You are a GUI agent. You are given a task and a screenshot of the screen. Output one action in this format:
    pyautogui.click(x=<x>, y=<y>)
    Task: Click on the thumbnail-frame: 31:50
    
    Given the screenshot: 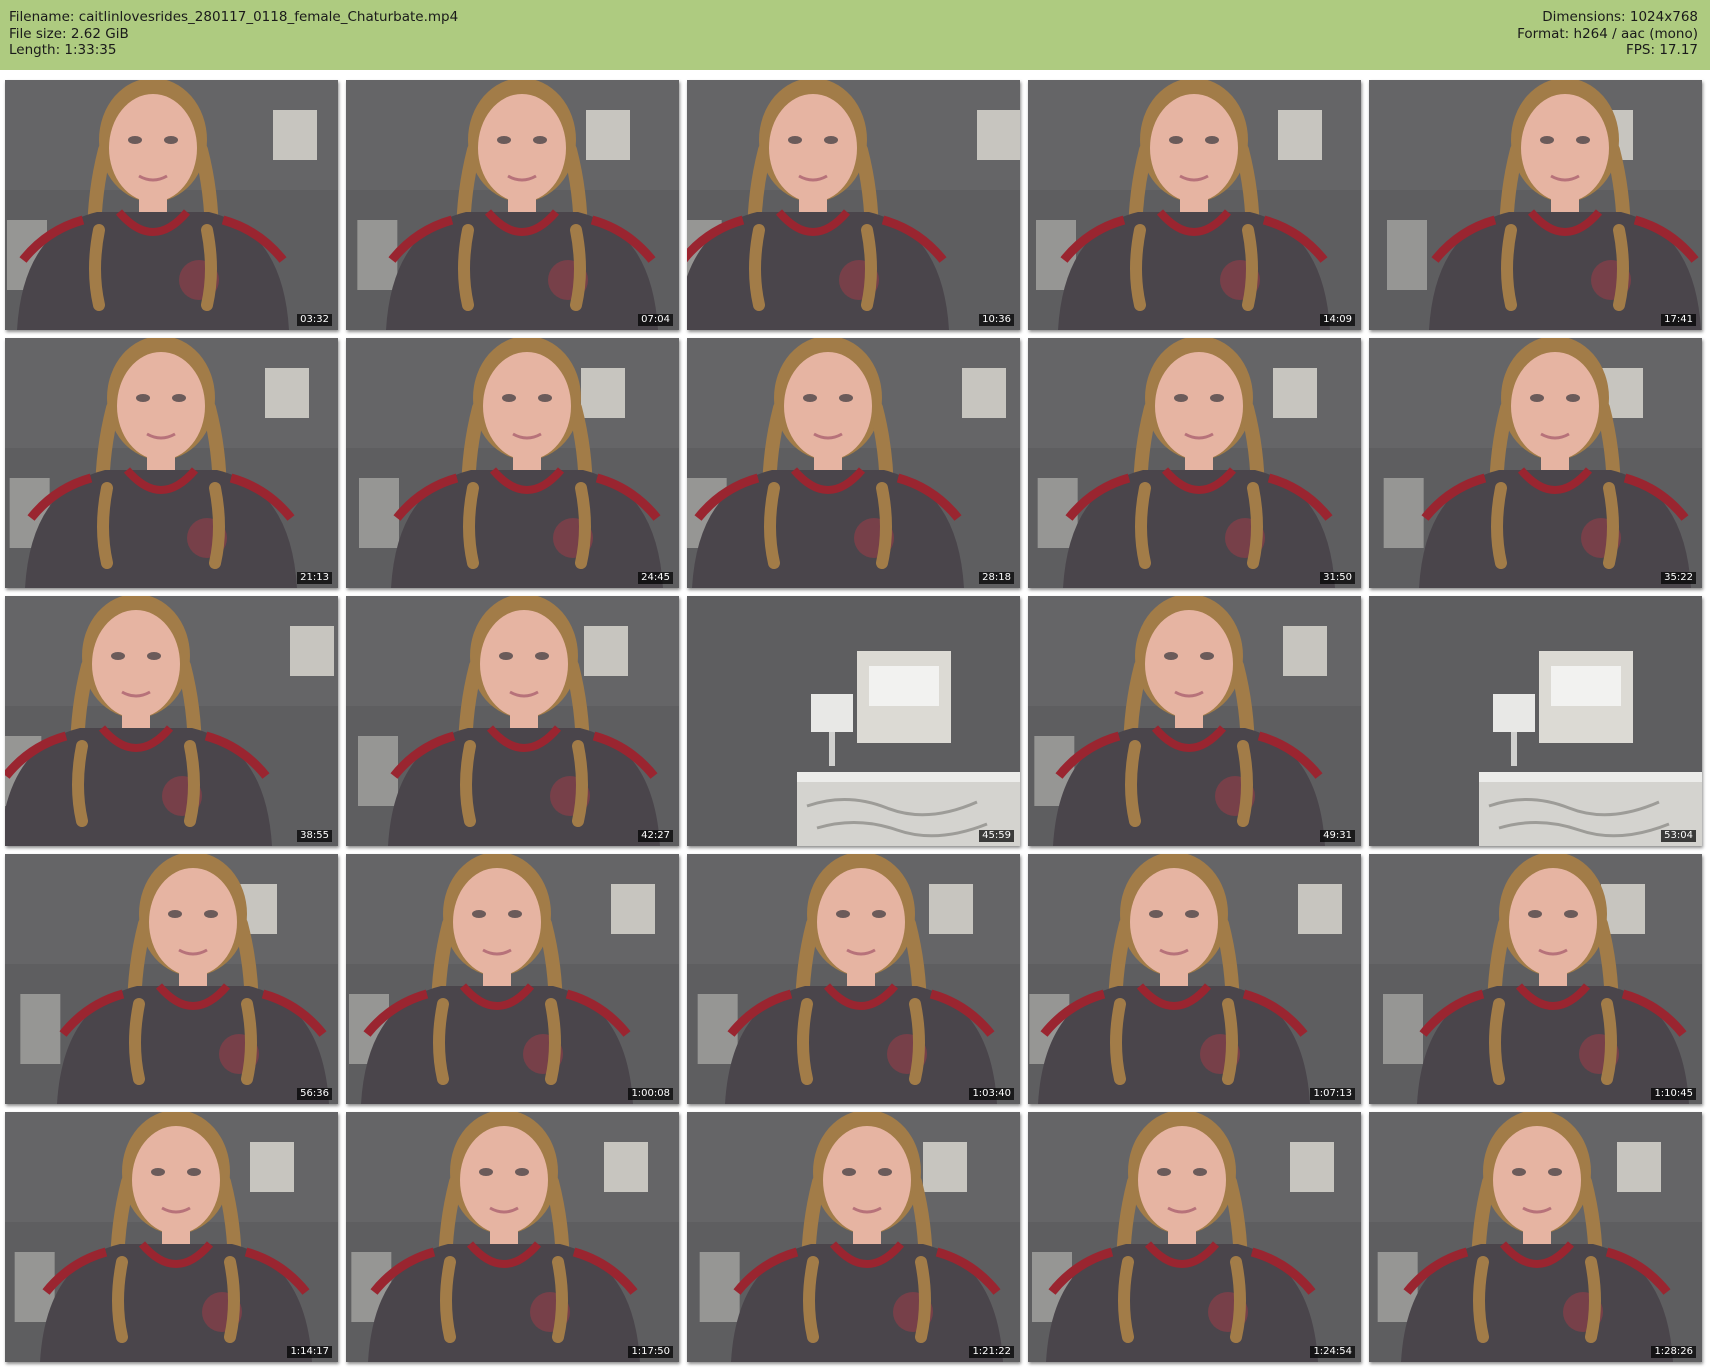 What is the action you would take?
    pyautogui.click(x=1194, y=463)
    